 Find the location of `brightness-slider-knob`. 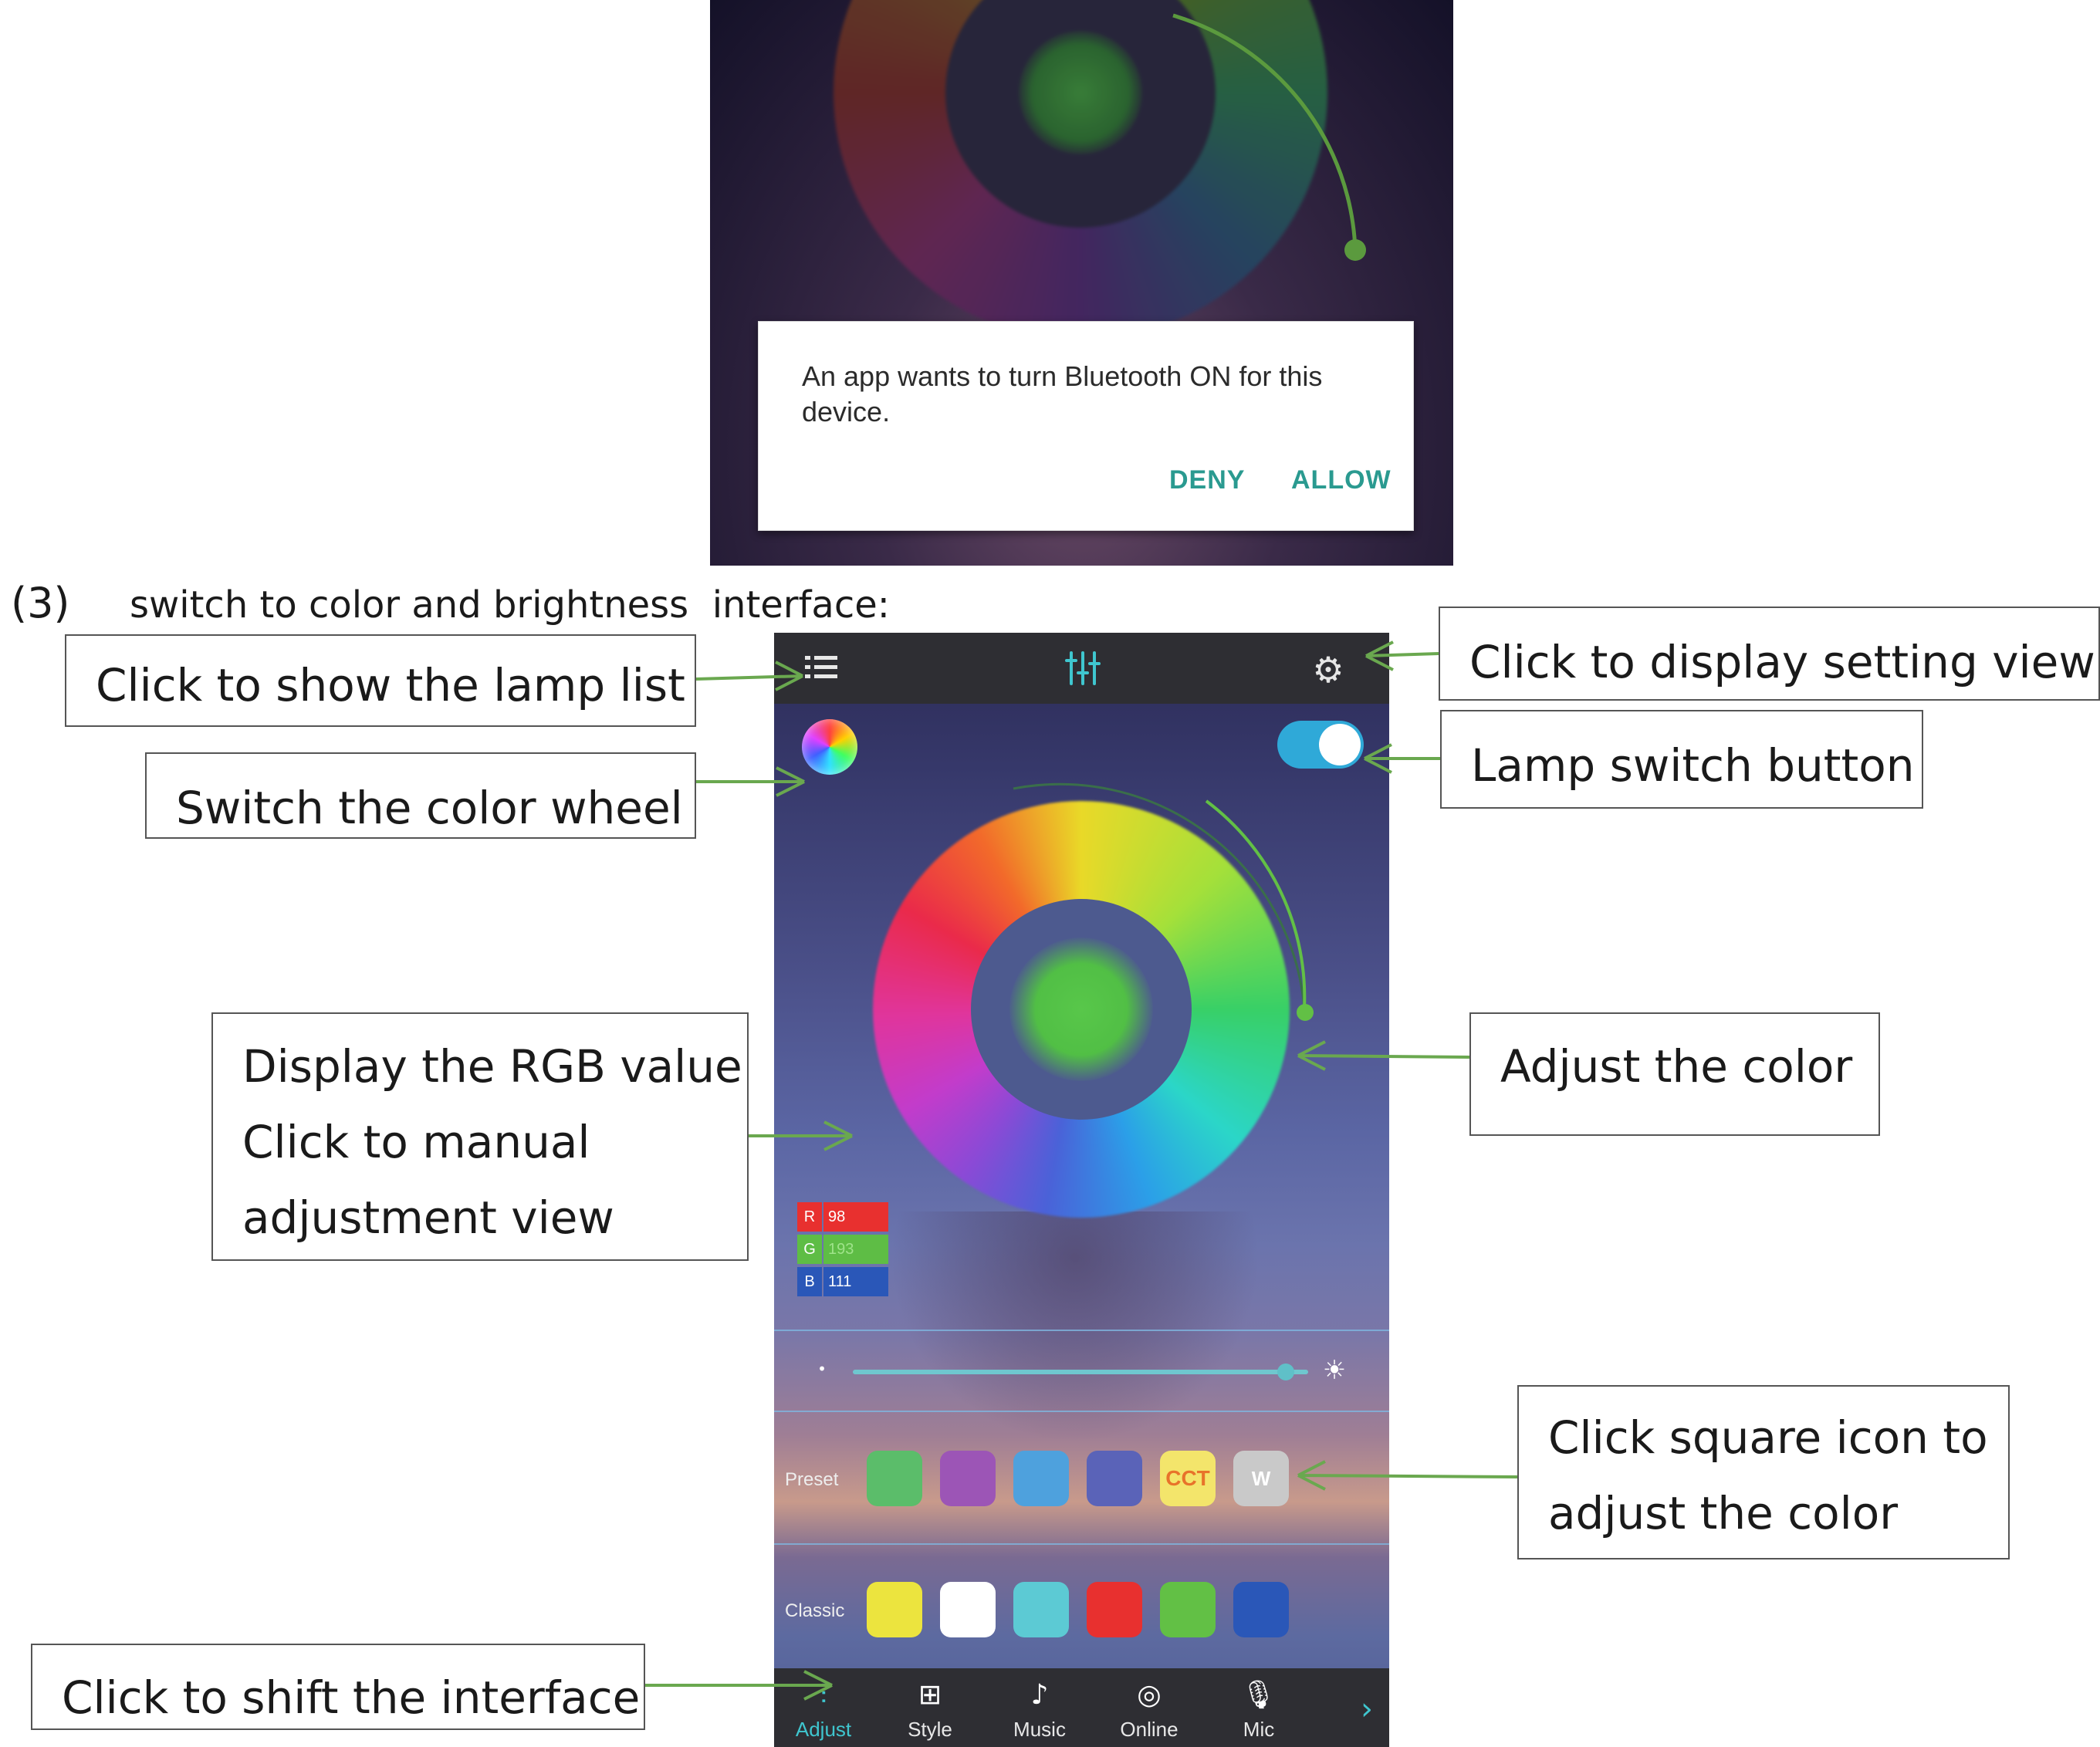

brightness-slider-knob is located at coordinates (1286, 1371).